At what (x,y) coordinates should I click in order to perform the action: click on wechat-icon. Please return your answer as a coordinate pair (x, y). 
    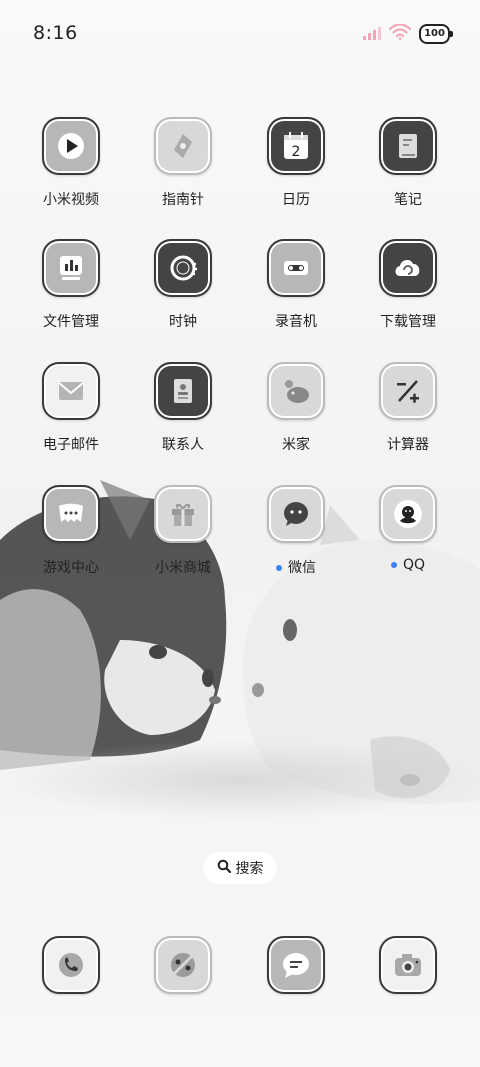
    Looking at the image, I should click on (296, 514).